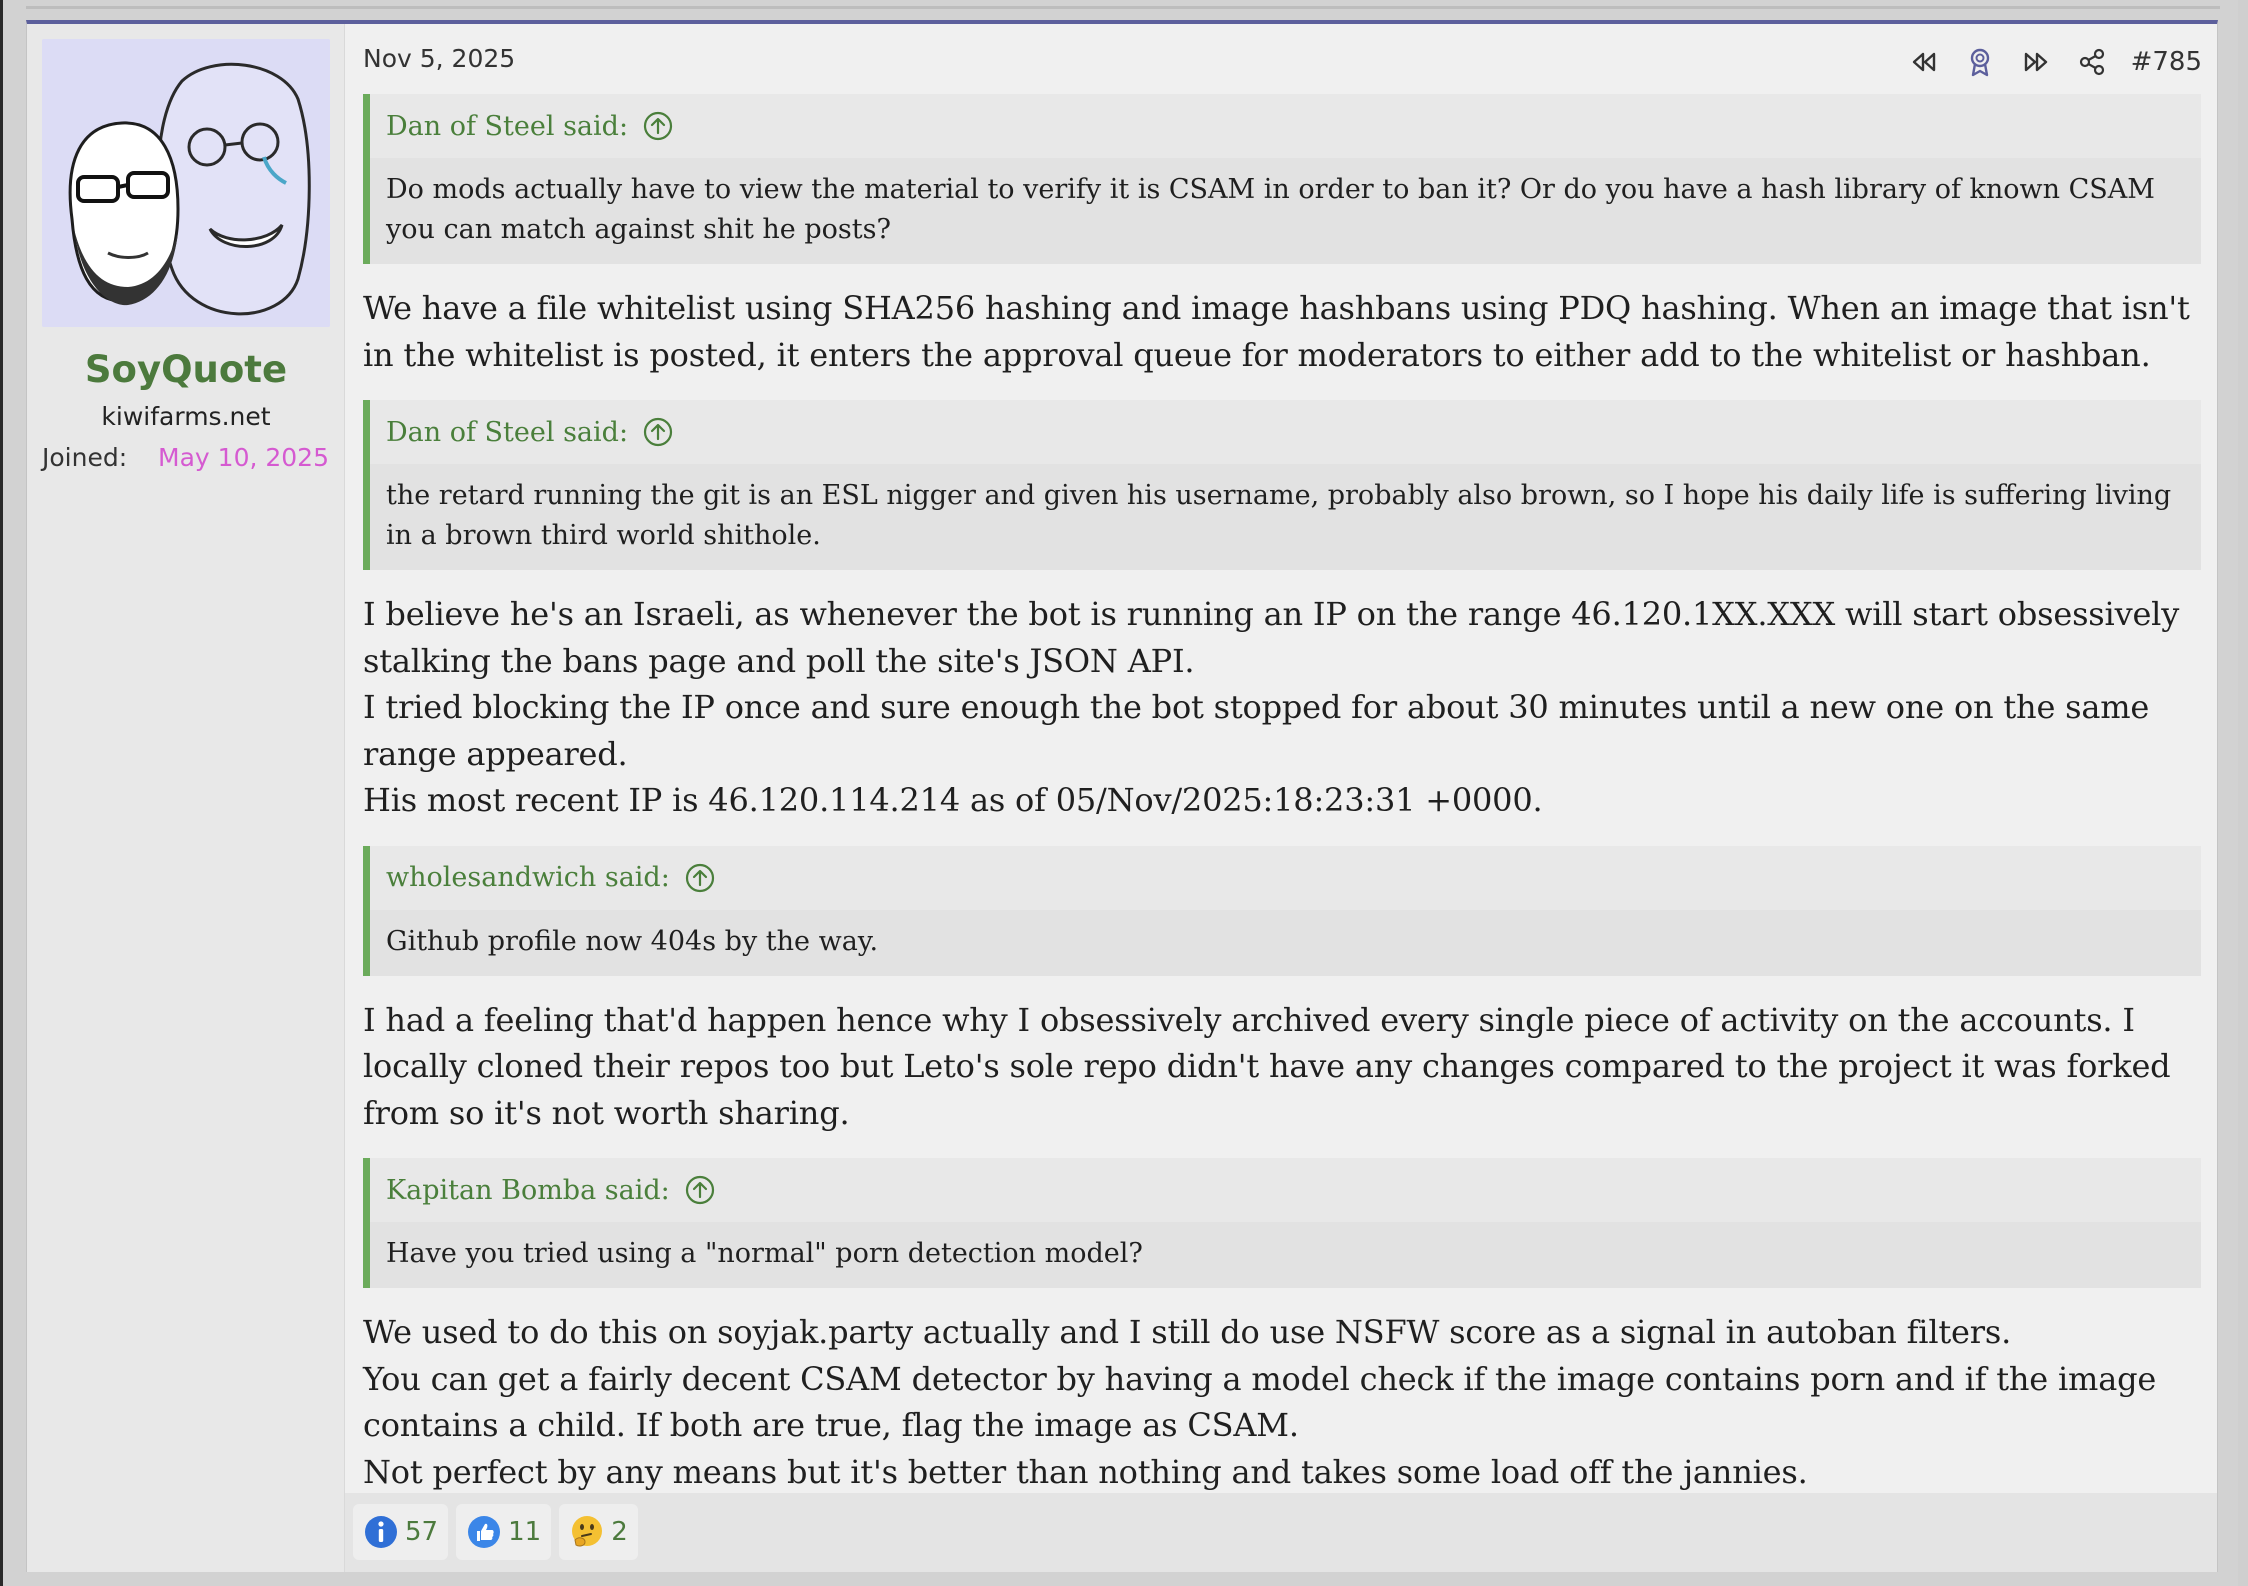  What do you see at coordinates (525, 1532) in the screenshot?
I see `reaction-count: 11` at bounding box center [525, 1532].